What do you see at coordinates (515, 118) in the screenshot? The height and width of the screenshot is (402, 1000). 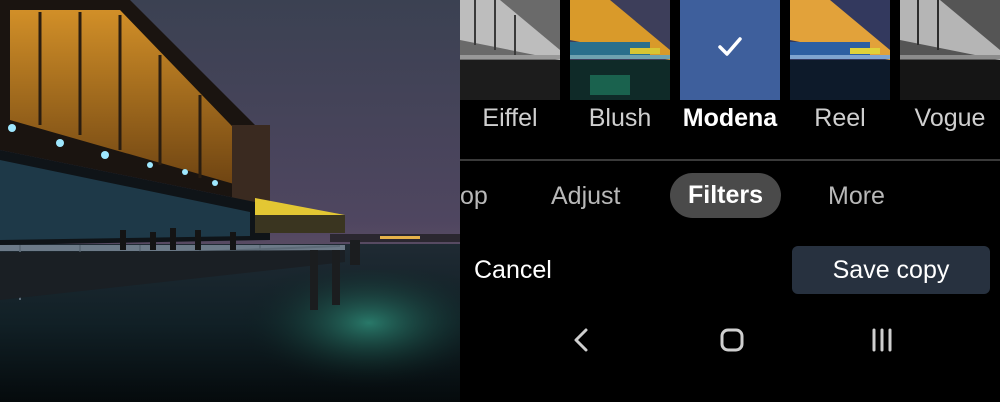 I see `filter-label-eiffel: Eiffel` at bounding box center [515, 118].